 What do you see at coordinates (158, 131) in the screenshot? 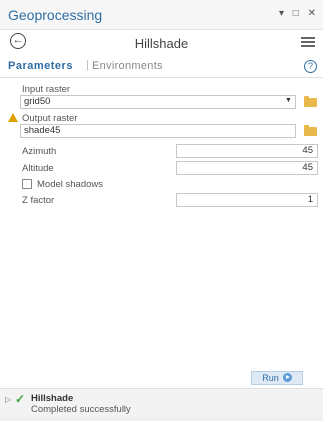
I see `output-raster-field: shade45` at bounding box center [158, 131].